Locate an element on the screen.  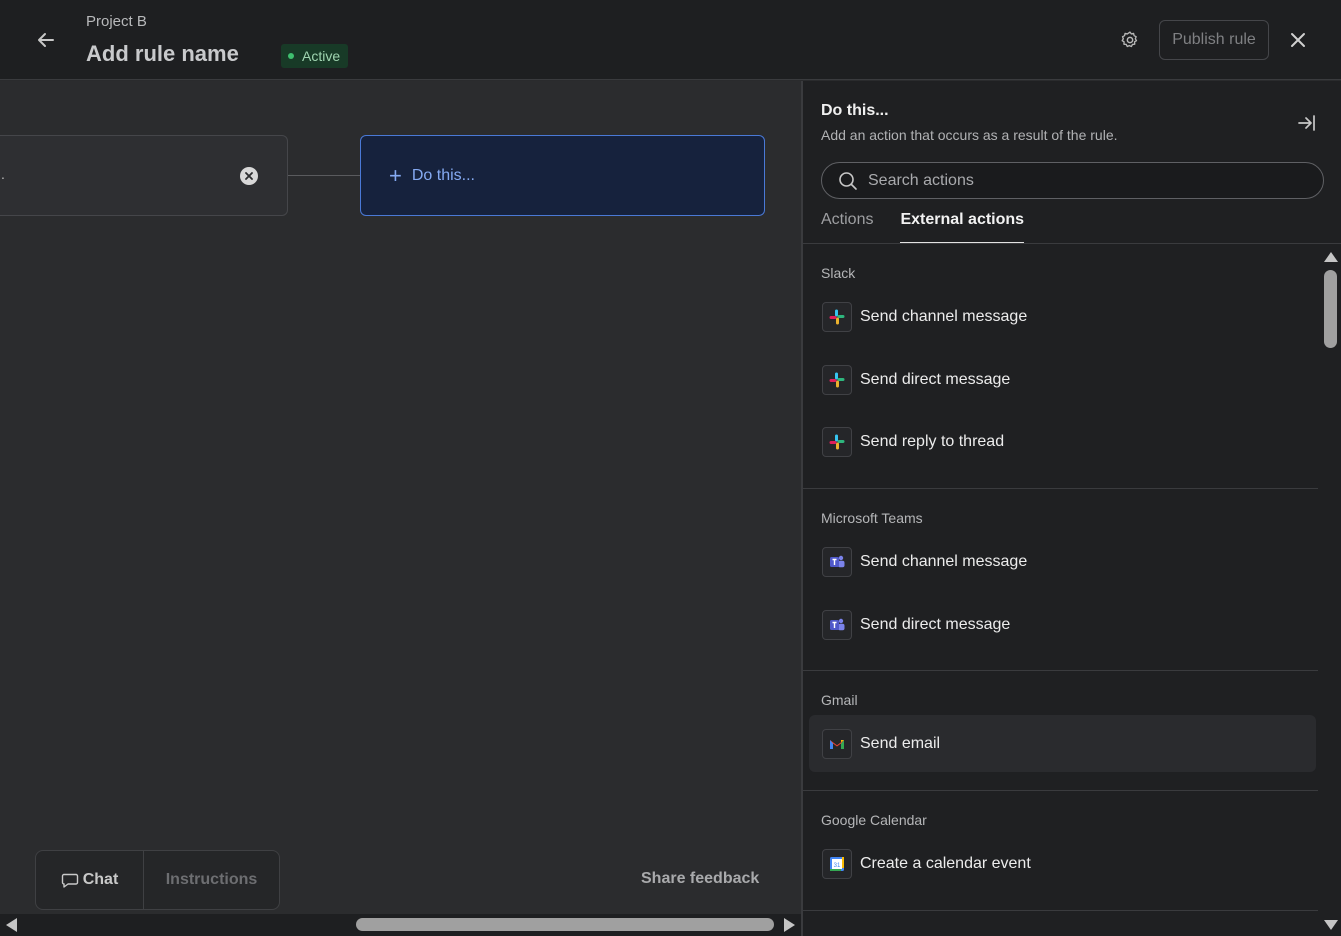
scroll-down-arrow-icon is located at coordinates (1331, 925).